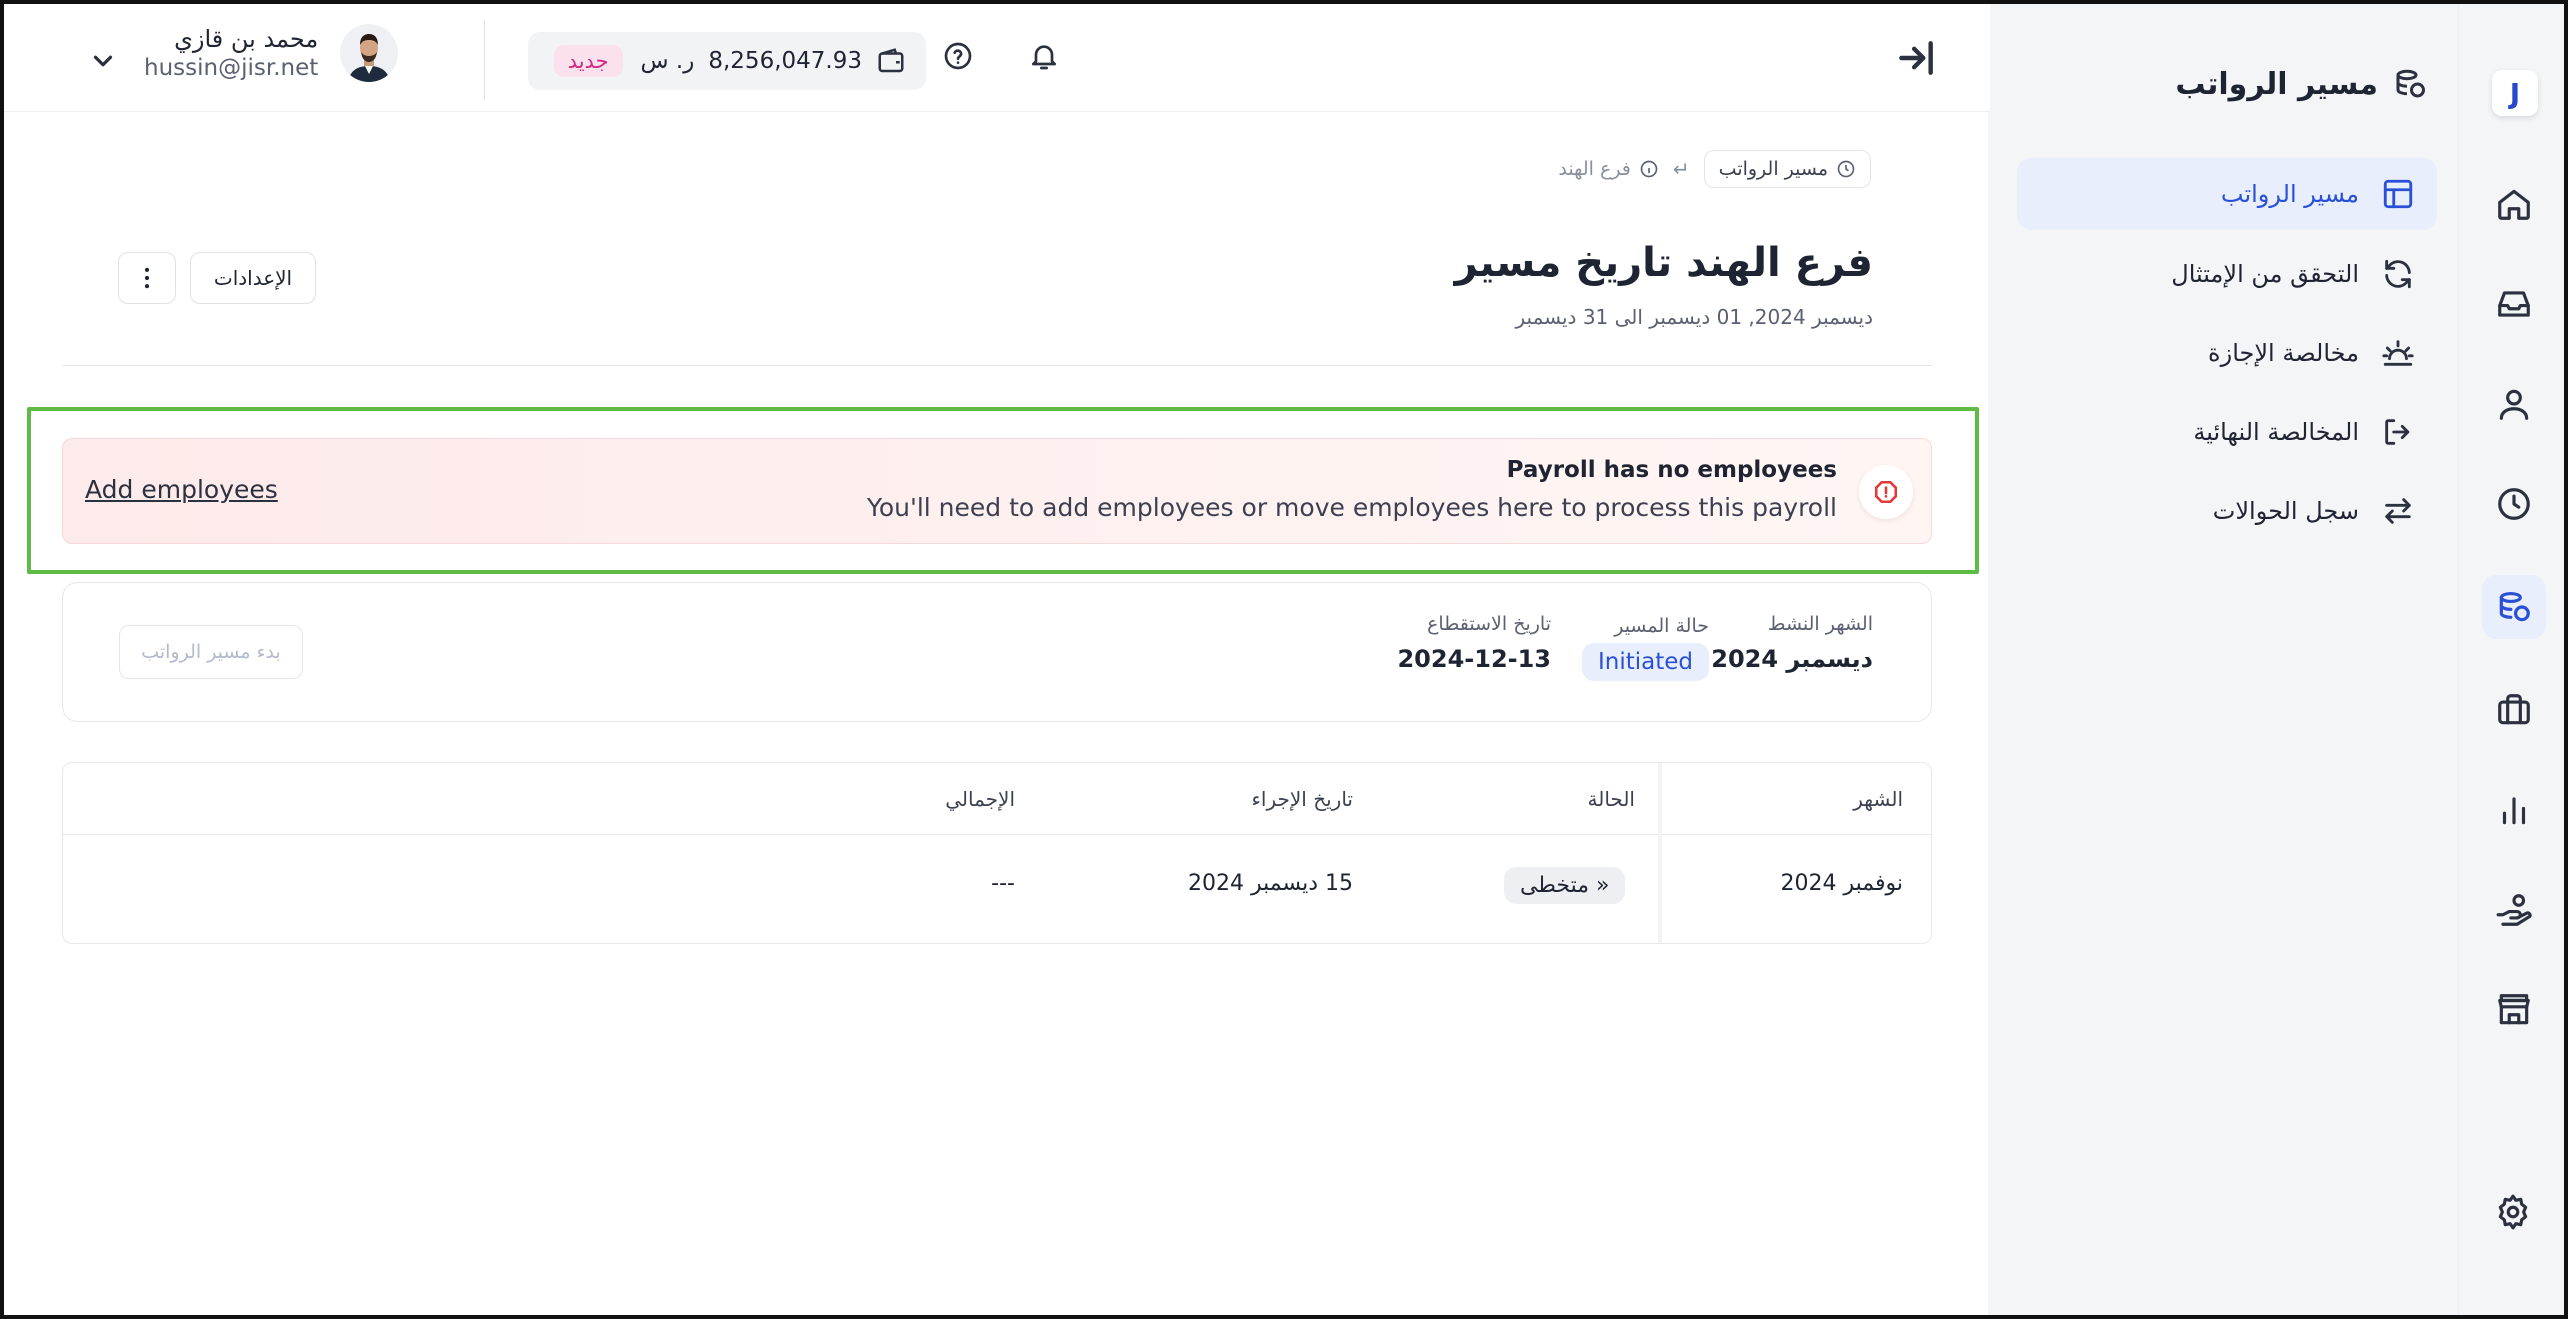  Describe the element at coordinates (1663, 263) in the screenshot. I see `page-title: فرع الهند تاريخ مسير` at that location.